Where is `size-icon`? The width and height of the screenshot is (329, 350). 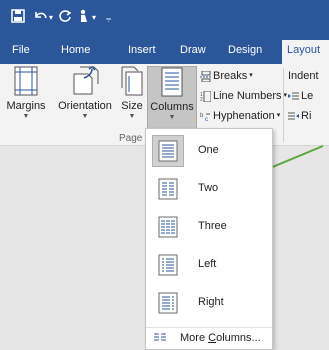
size-icon is located at coordinates (132, 81).